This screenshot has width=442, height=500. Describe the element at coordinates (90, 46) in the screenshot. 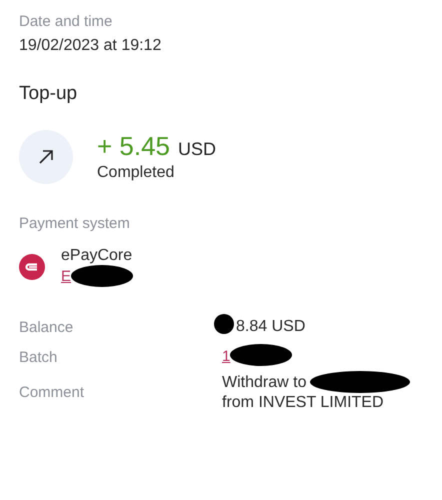

I see `date-value: 19/02/2023 at 19:12` at that location.